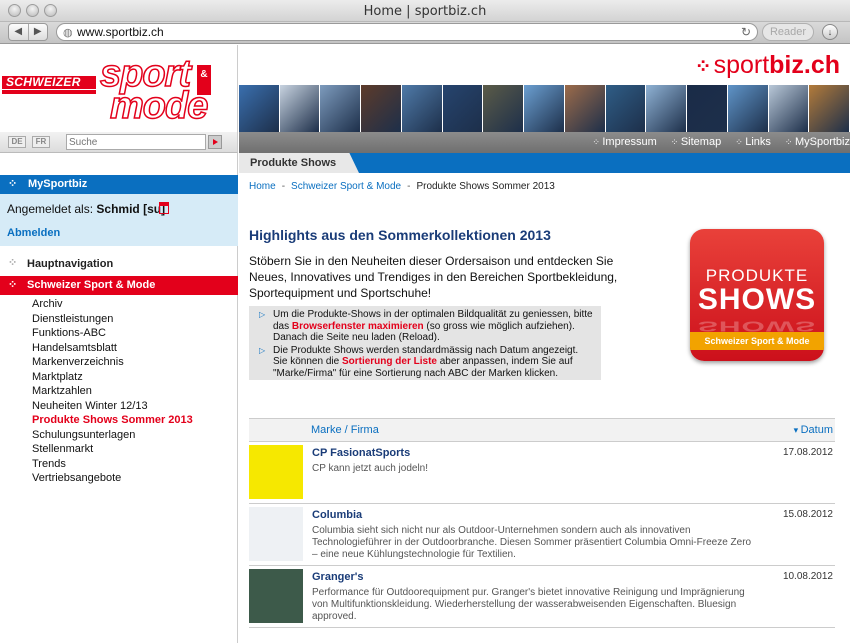 The image size is (850, 643). I want to click on sidebar-mysportbiz-header: ⁘ MySportbiz, so click(119, 184).